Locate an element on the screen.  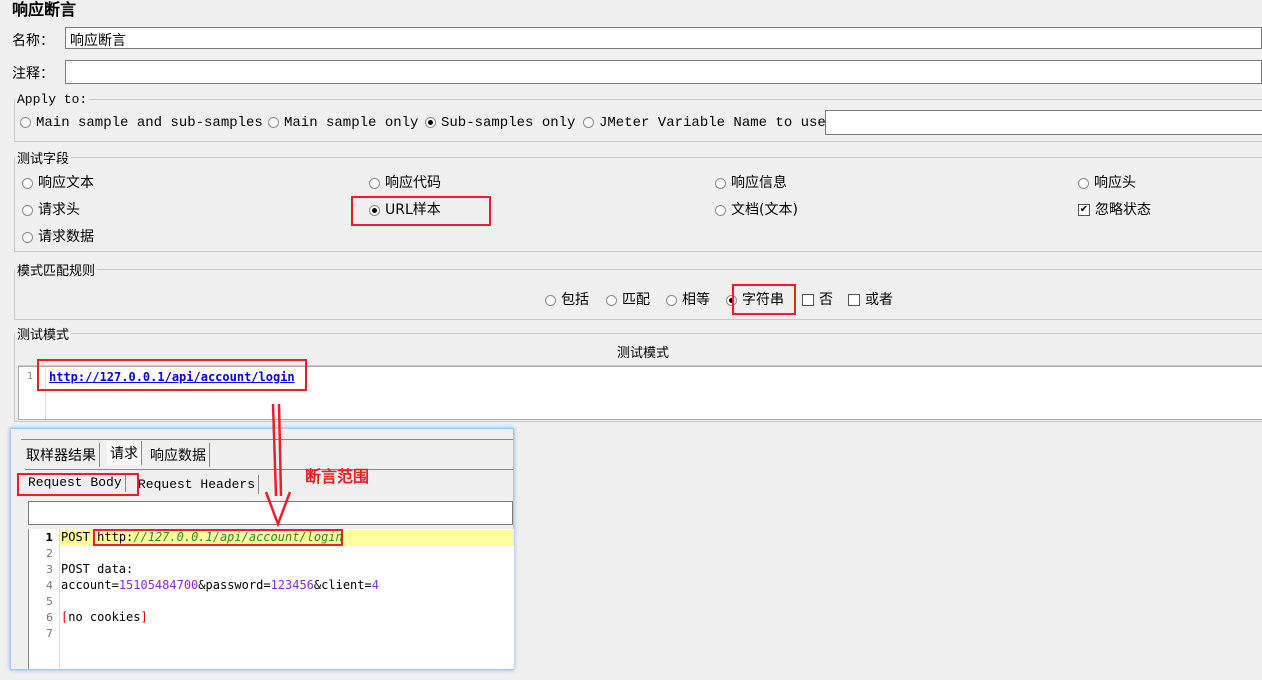
tab-request: 请求 is located at coordinates (124, 453).